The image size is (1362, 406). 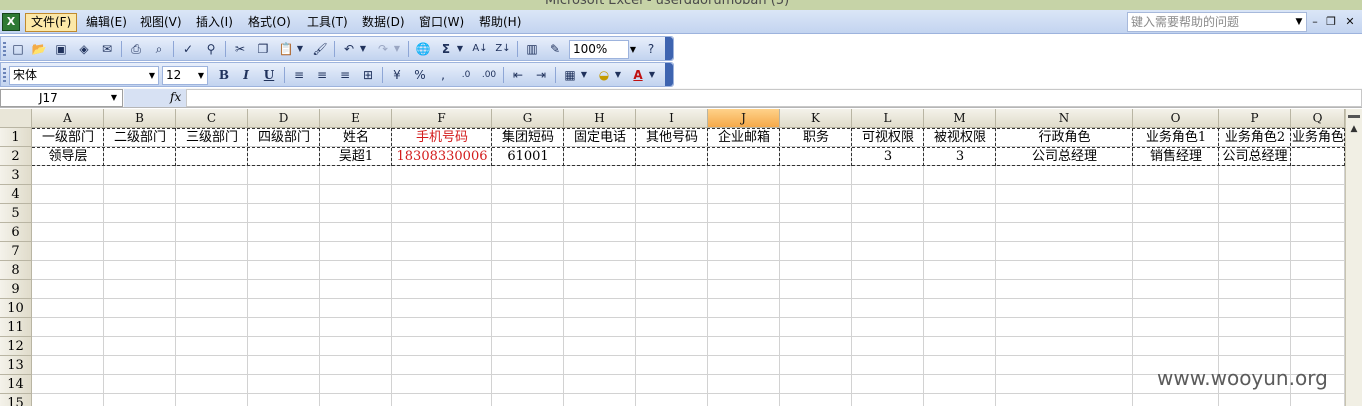 I want to click on copy-icon: ❐, so click(x=263, y=49).